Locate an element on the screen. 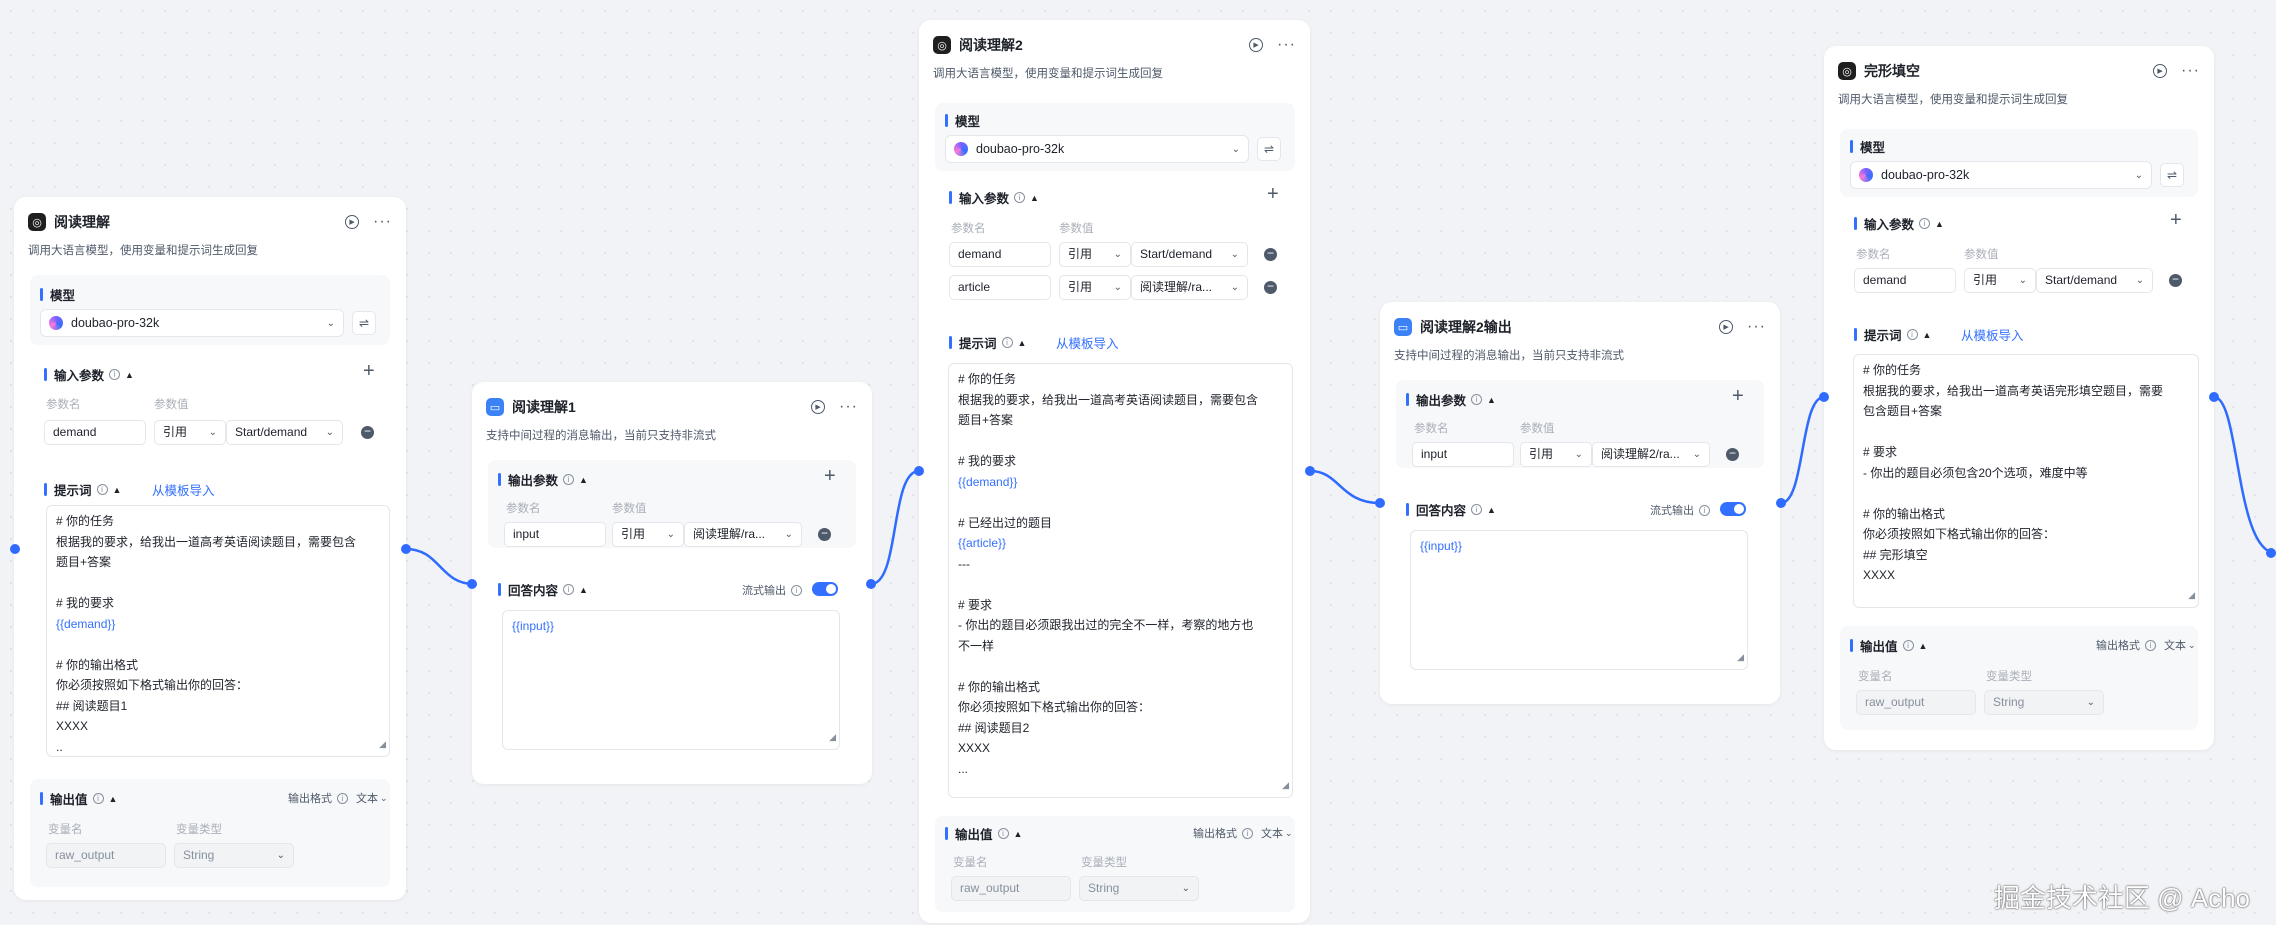  node-header: ◎ 阅读理解 ▶ ··· is located at coordinates (210, 222).